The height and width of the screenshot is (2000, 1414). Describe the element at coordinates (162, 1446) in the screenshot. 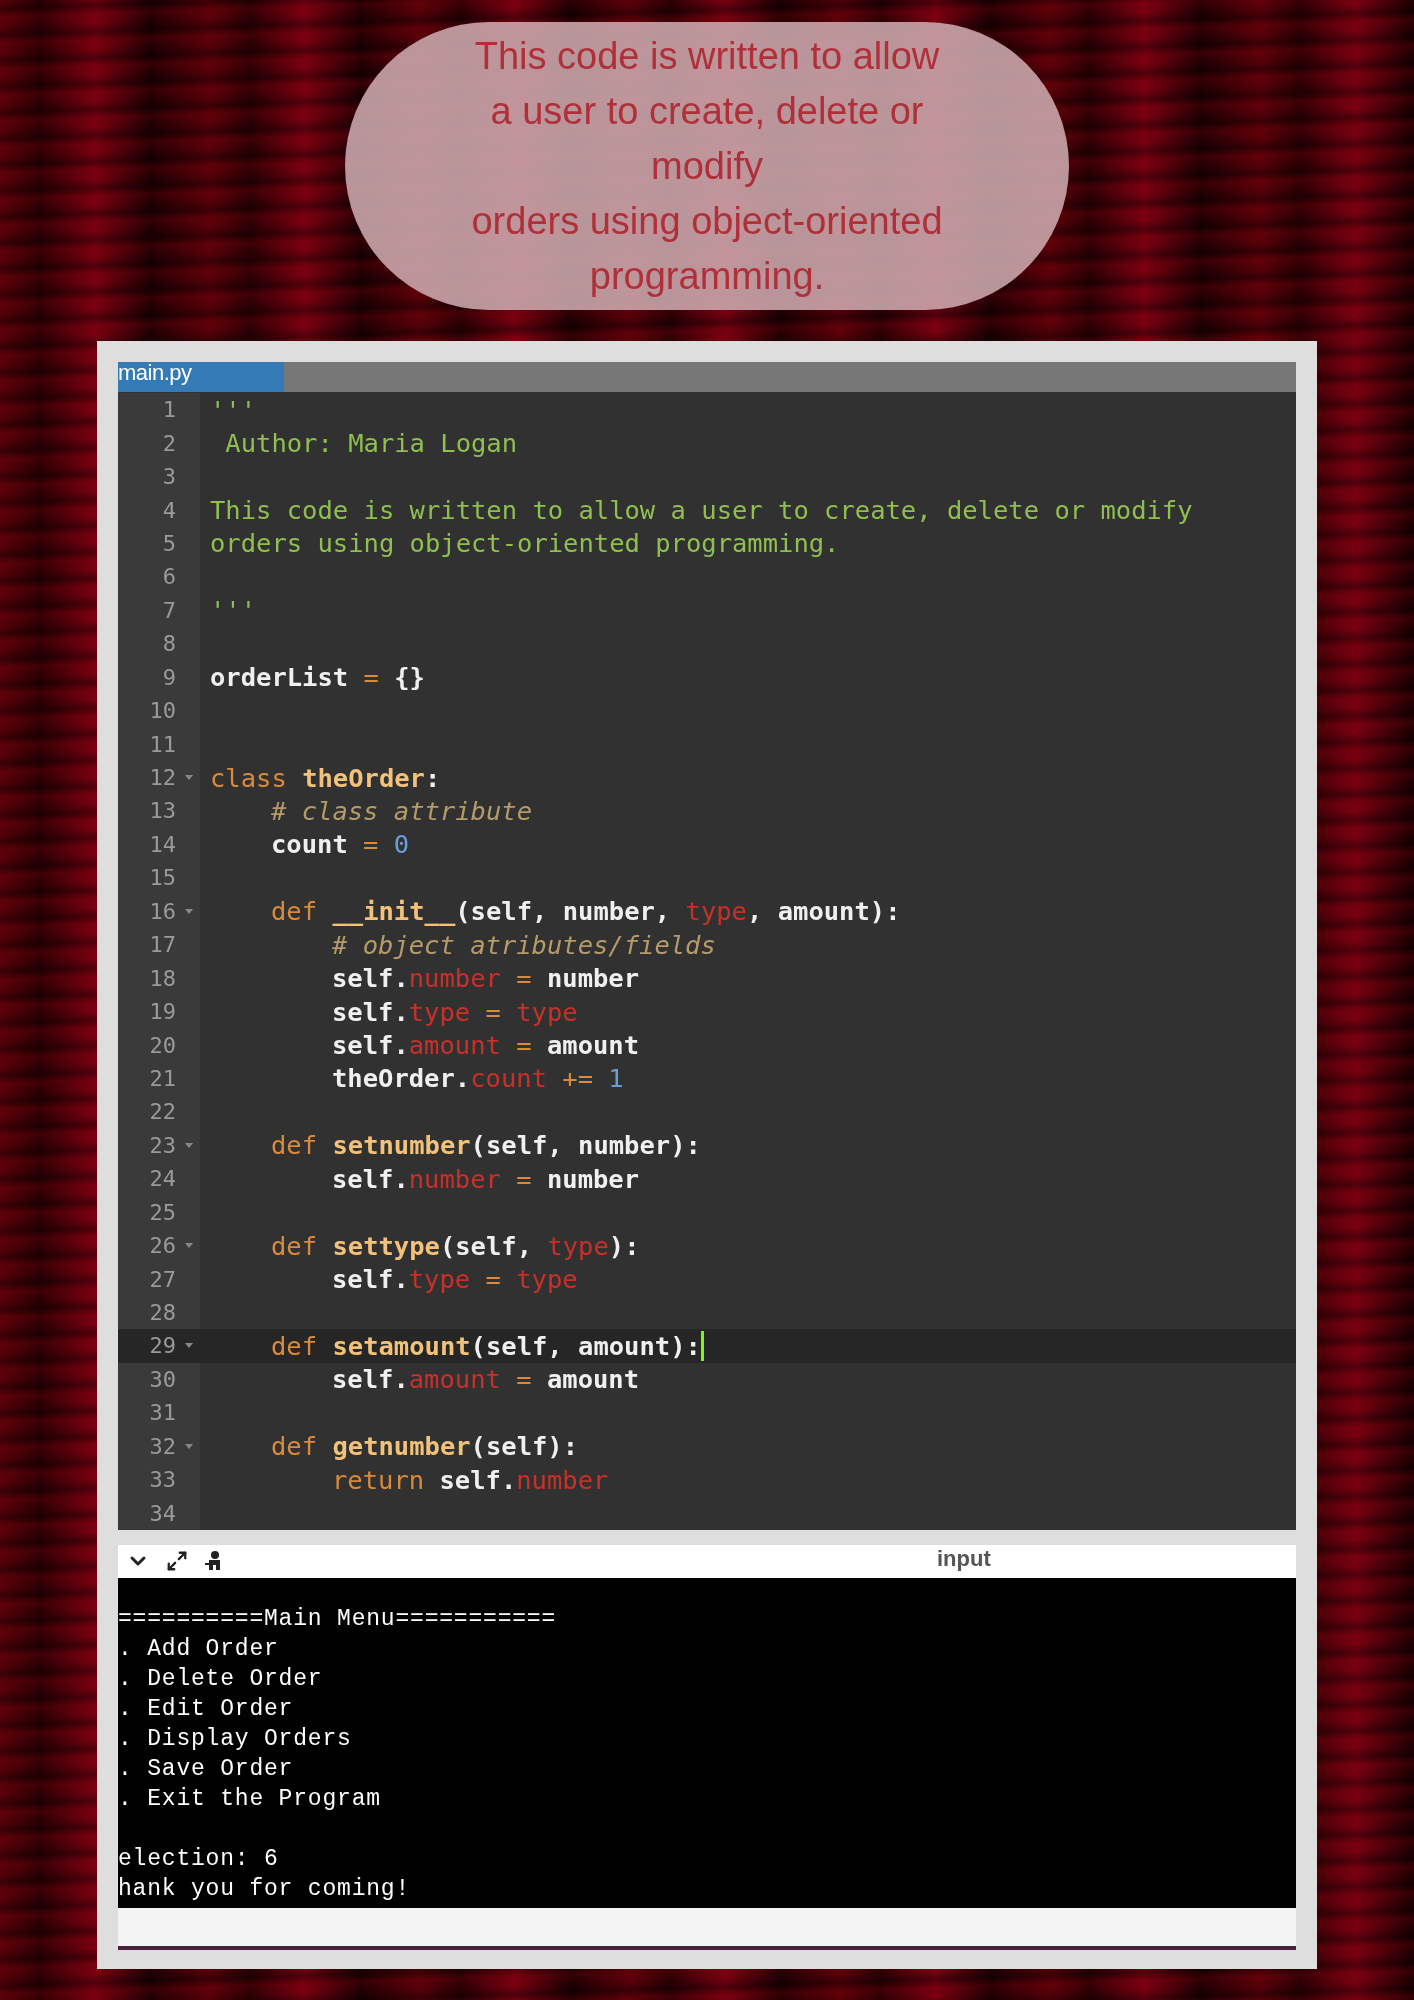

I see `line-number: 32` at that location.